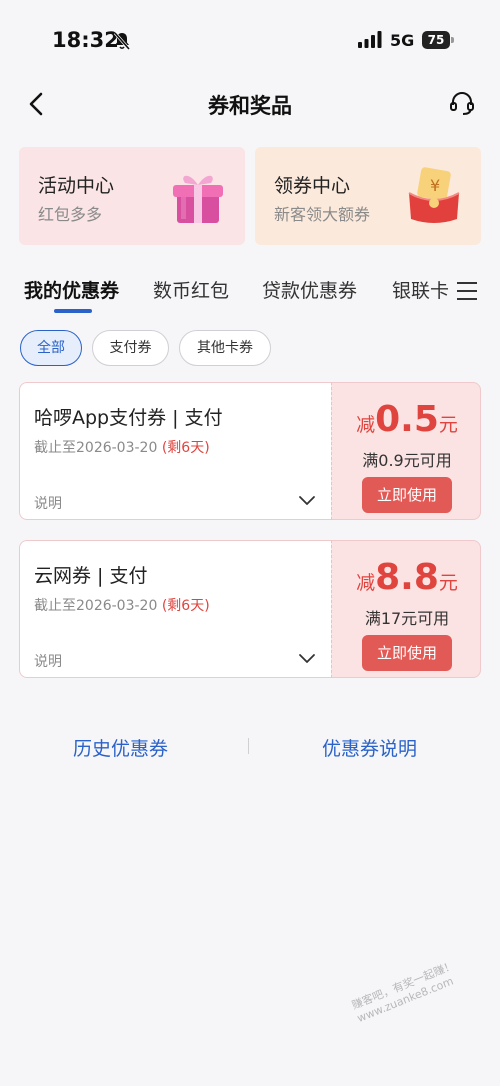 The image size is (500, 1086). Describe the element at coordinates (420, 289) in the screenshot. I see `tab-unionpay-card: 银联卡` at that location.